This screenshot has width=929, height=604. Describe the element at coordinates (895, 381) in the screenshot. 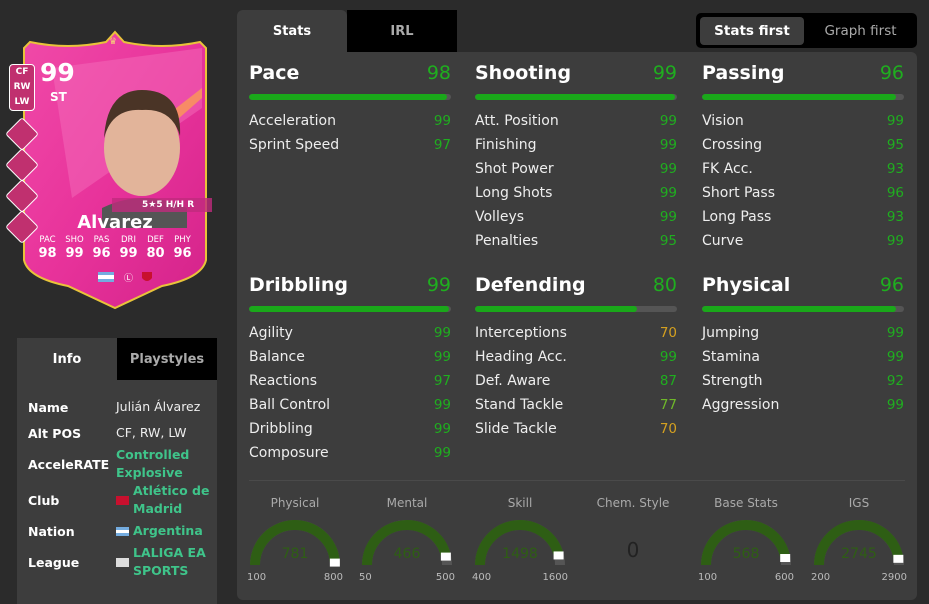

I see `stat-value: 92` at that location.